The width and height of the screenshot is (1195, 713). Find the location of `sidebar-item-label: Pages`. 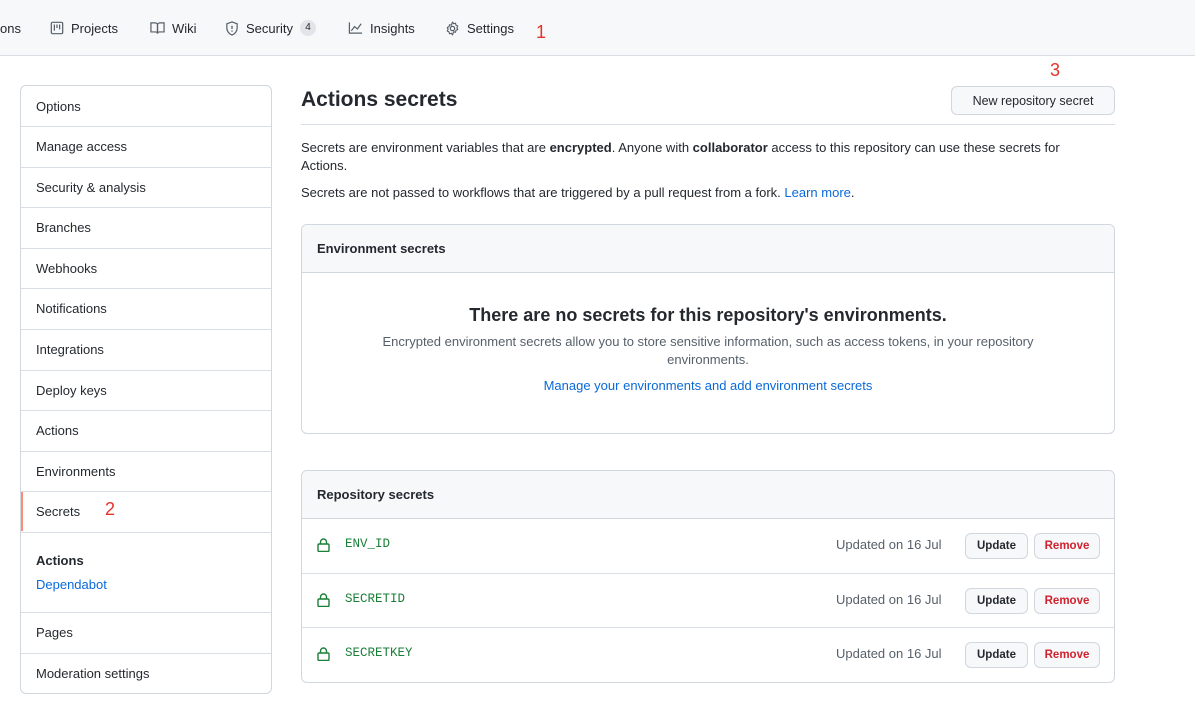

sidebar-item-label: Pages is located at coordinates (54, 632).